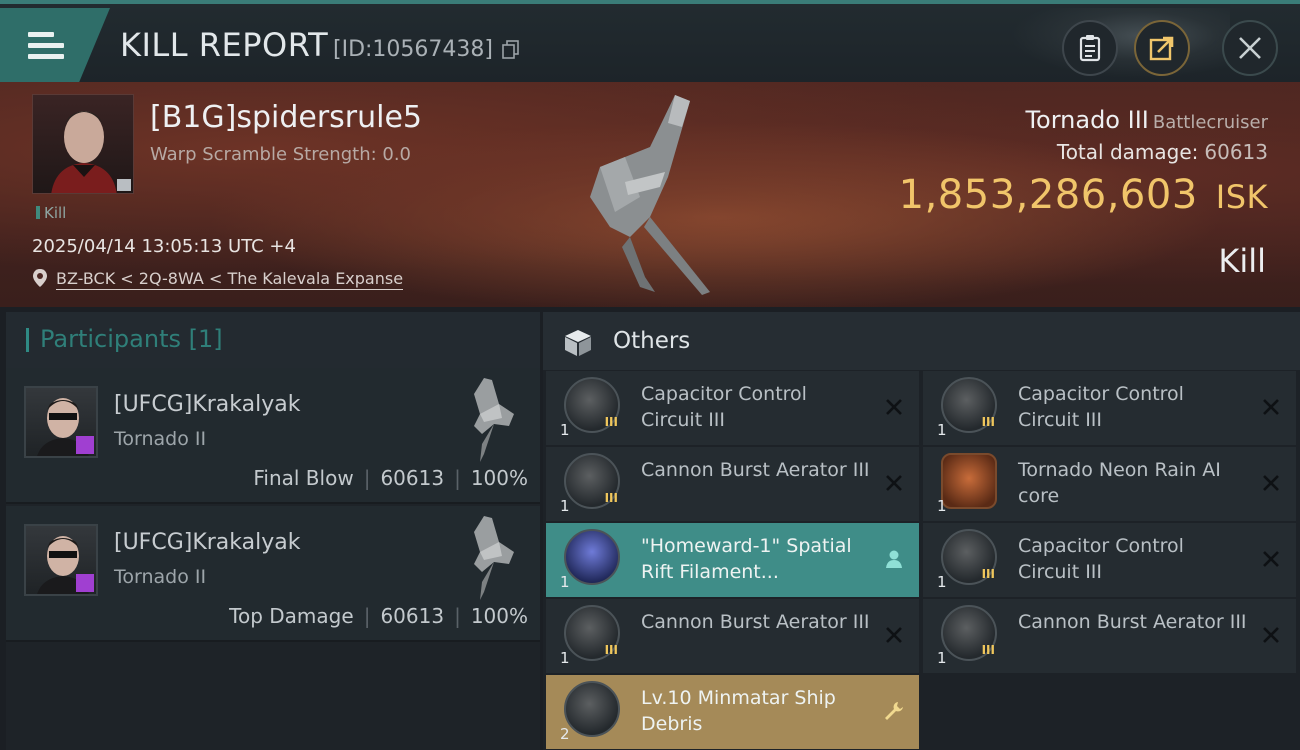  What do you see at coordinates (1119, 483) in the screenshot?
I see `item-name: Tornado Neon Rain AI core` at bounding box center [1119, 483].